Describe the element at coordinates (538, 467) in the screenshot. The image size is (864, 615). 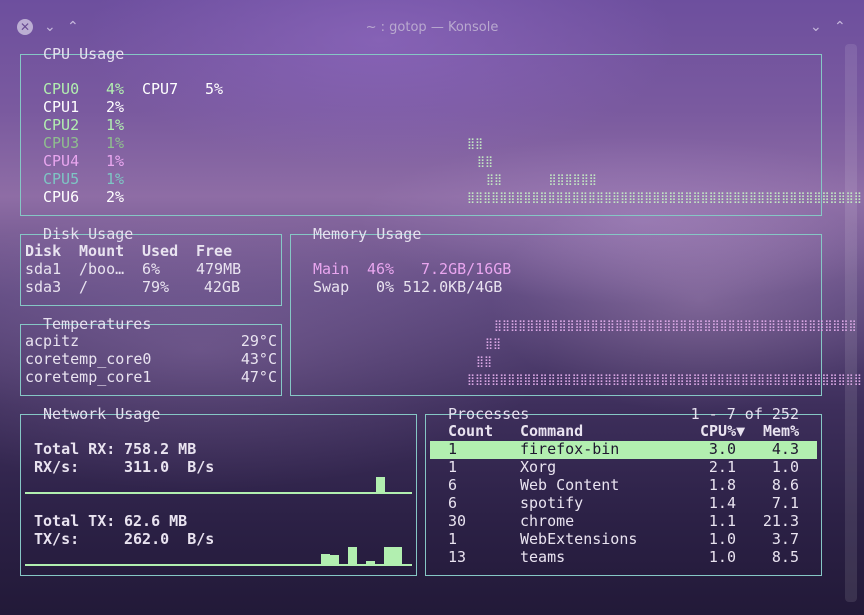
I see `process-command: Xorg` at that location.